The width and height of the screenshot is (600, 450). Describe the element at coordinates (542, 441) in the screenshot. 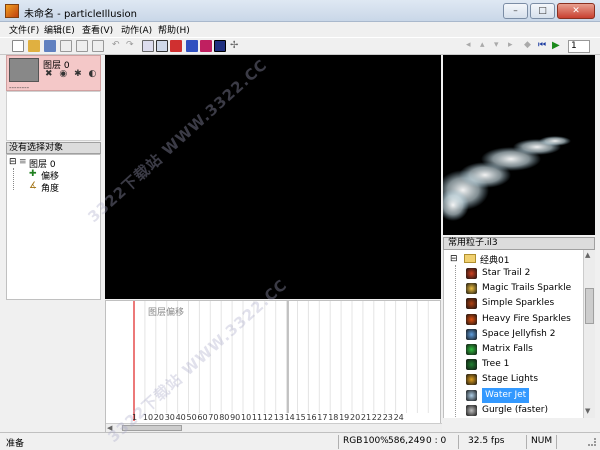

I see `status-num: NUM` at that location.